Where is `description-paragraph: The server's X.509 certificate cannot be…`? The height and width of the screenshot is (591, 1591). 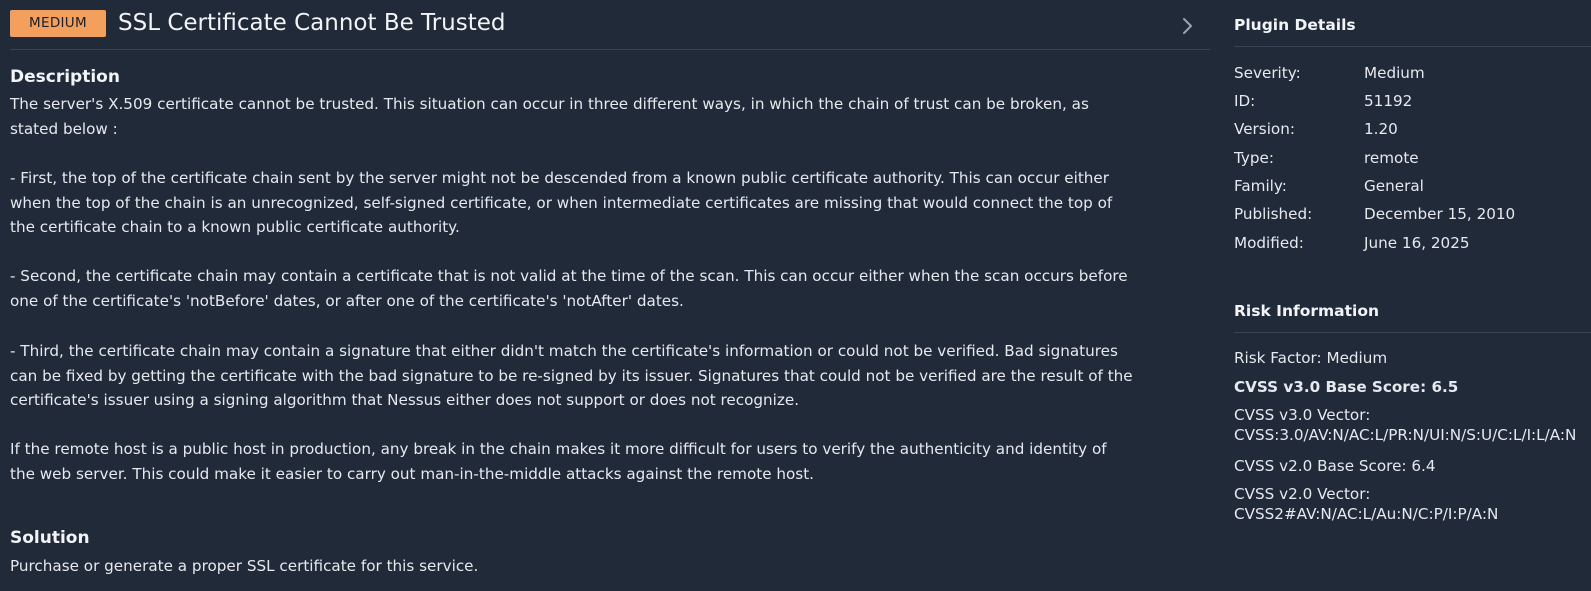
description-paragraph: The server's X.509 certificate cannot be… is located at coordinates (549, 116).